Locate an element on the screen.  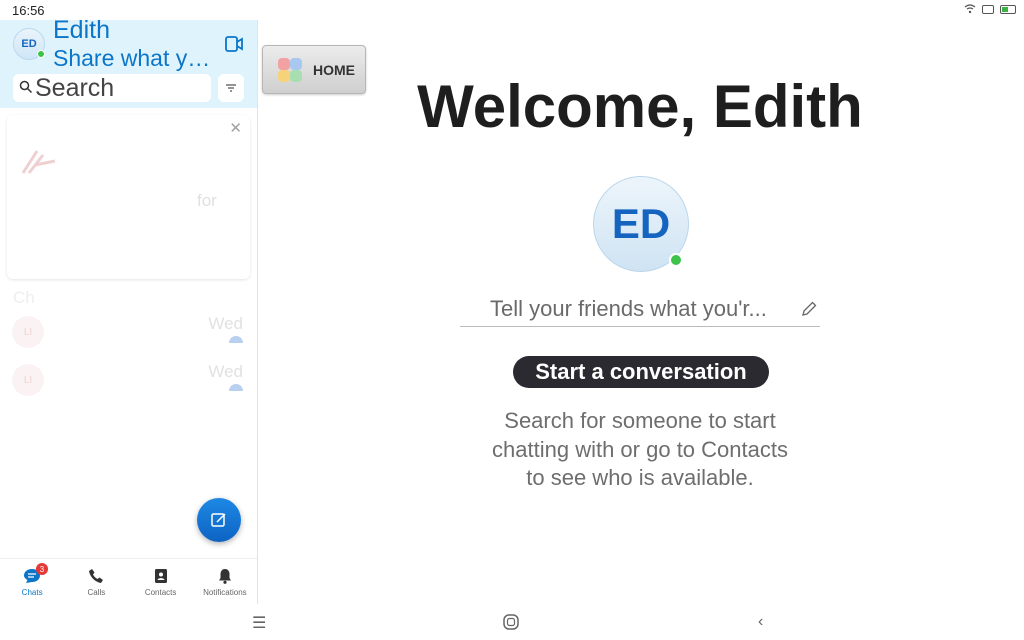
wifi-icon is located at coordinates (970, 9).